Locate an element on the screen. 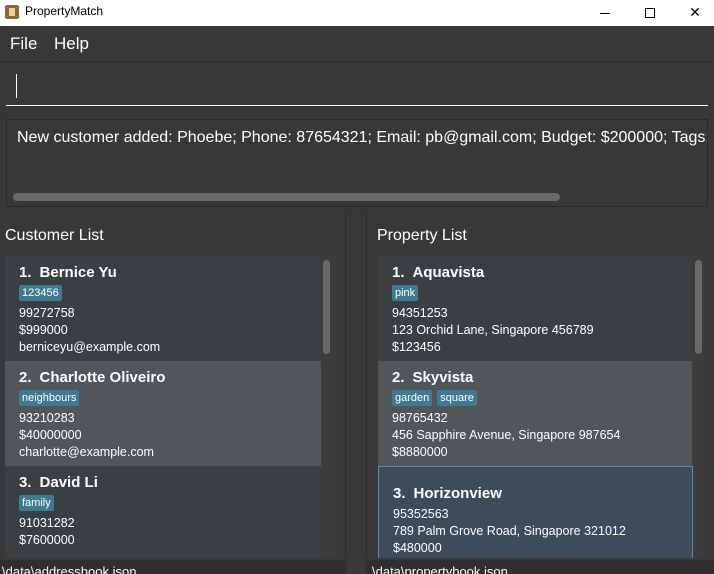  property-tags: pink is located at coordinates (535, 293).